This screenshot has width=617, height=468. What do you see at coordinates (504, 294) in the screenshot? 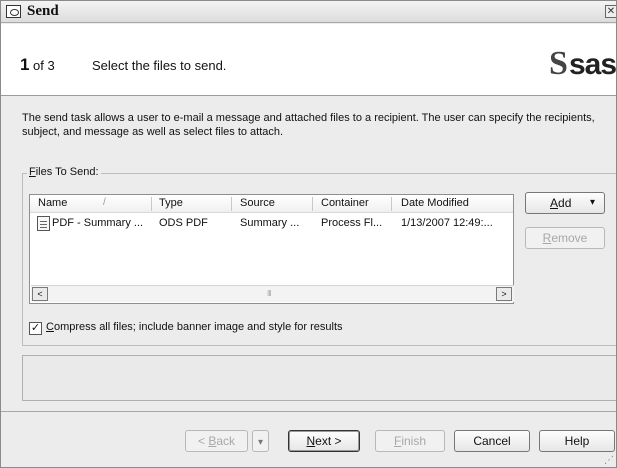
I see `scroll-right-icon: >` at bounding box center [504, 294].